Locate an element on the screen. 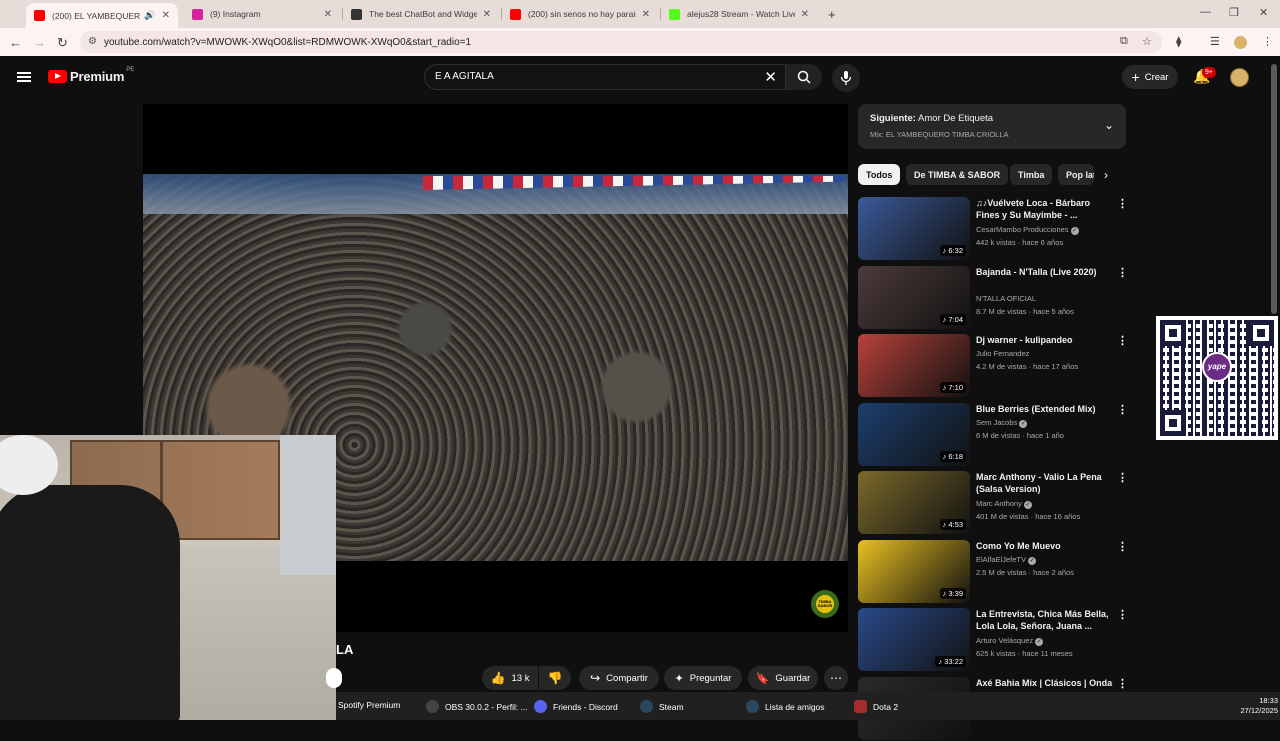  thumbs-down-icon: 👎 is located at coordinates (555, 678).